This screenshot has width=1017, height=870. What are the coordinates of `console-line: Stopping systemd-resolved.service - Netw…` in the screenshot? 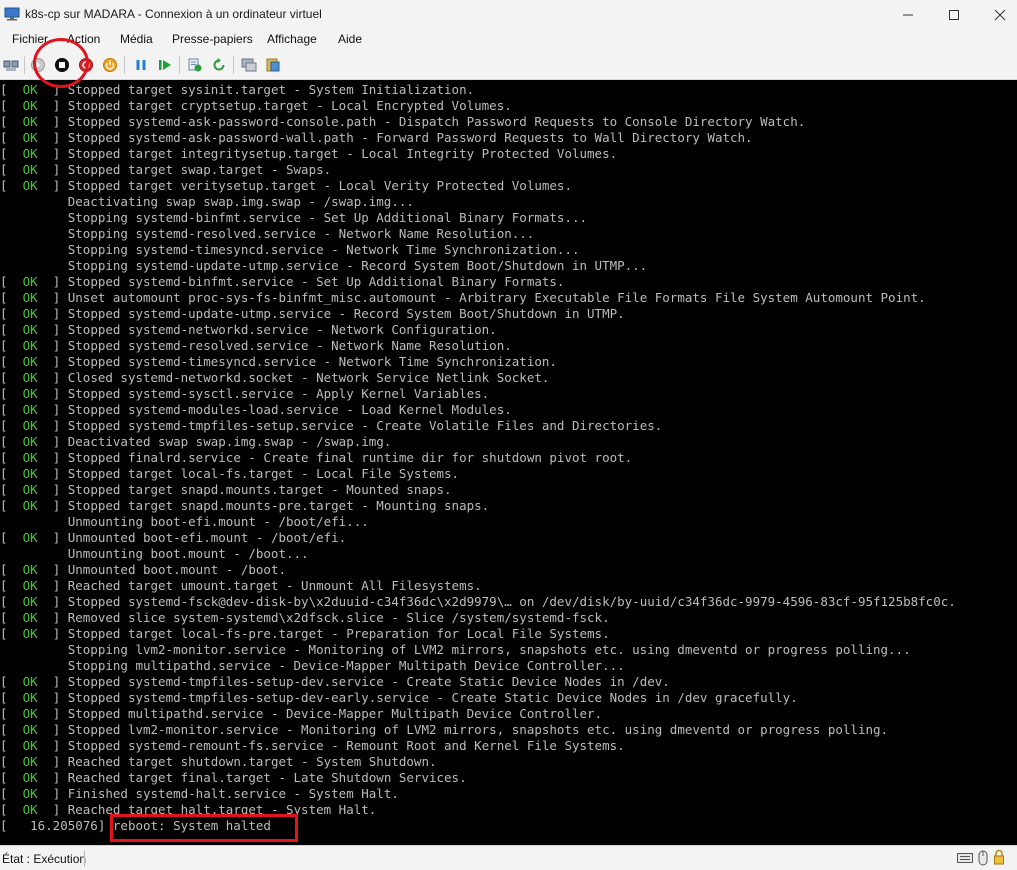 It's located at (478, 234).